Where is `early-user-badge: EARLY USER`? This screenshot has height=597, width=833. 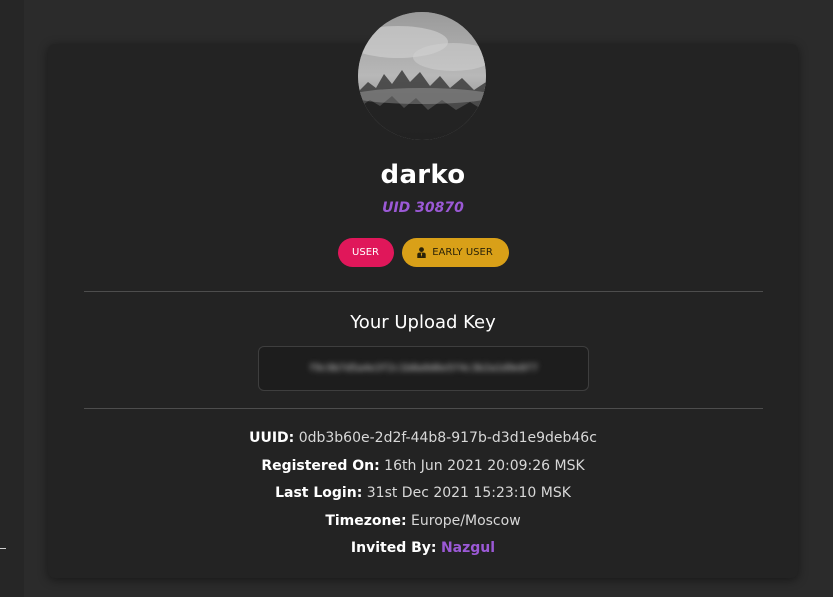 early-user-badge: EARLY USER is located at coordinates (455, 252).